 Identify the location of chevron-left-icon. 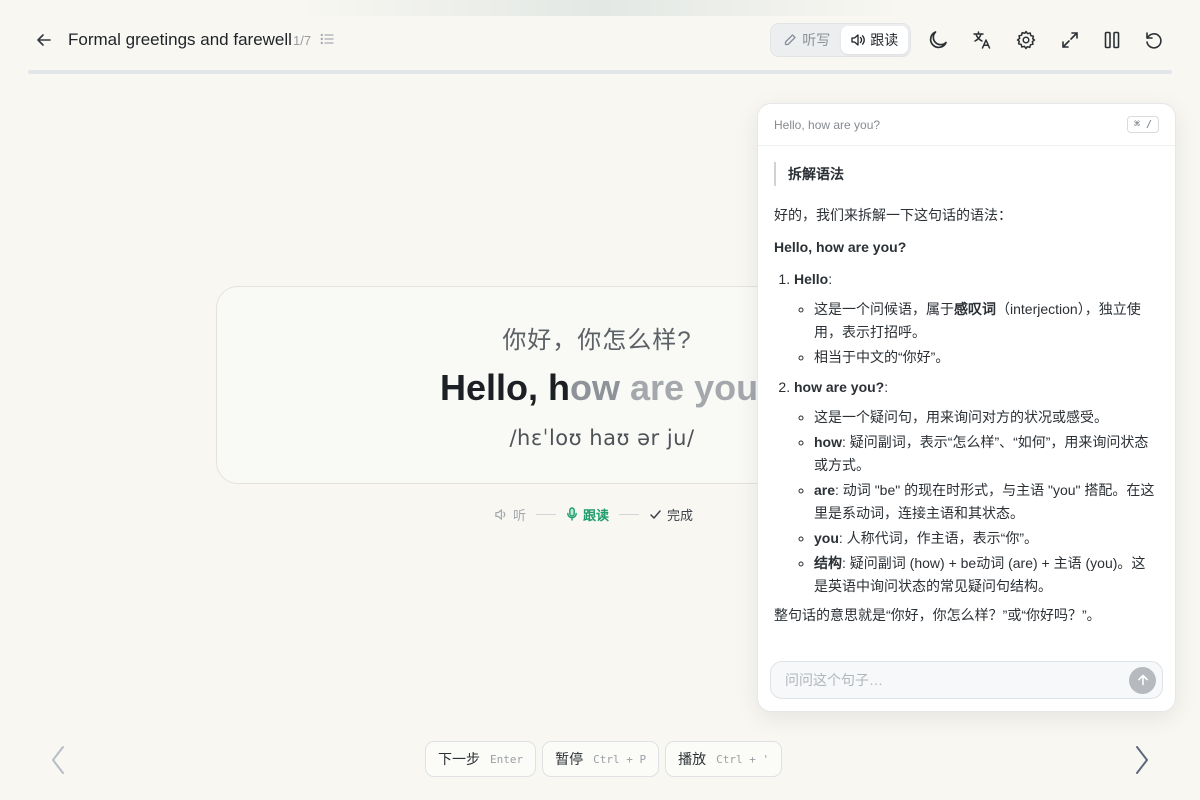
(58, 760).